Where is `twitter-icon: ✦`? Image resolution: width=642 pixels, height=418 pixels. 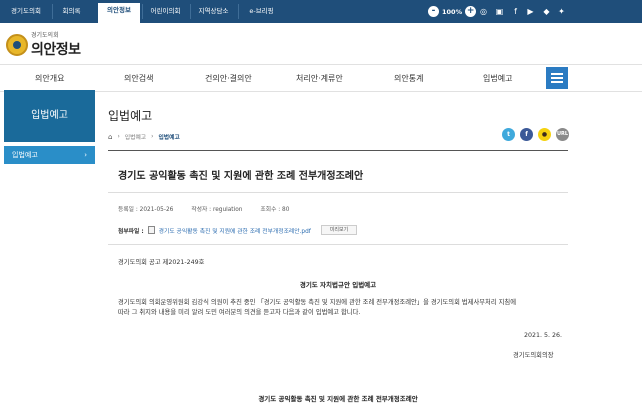
twitter-icon: ✦ is located at coordinates (561, 11).